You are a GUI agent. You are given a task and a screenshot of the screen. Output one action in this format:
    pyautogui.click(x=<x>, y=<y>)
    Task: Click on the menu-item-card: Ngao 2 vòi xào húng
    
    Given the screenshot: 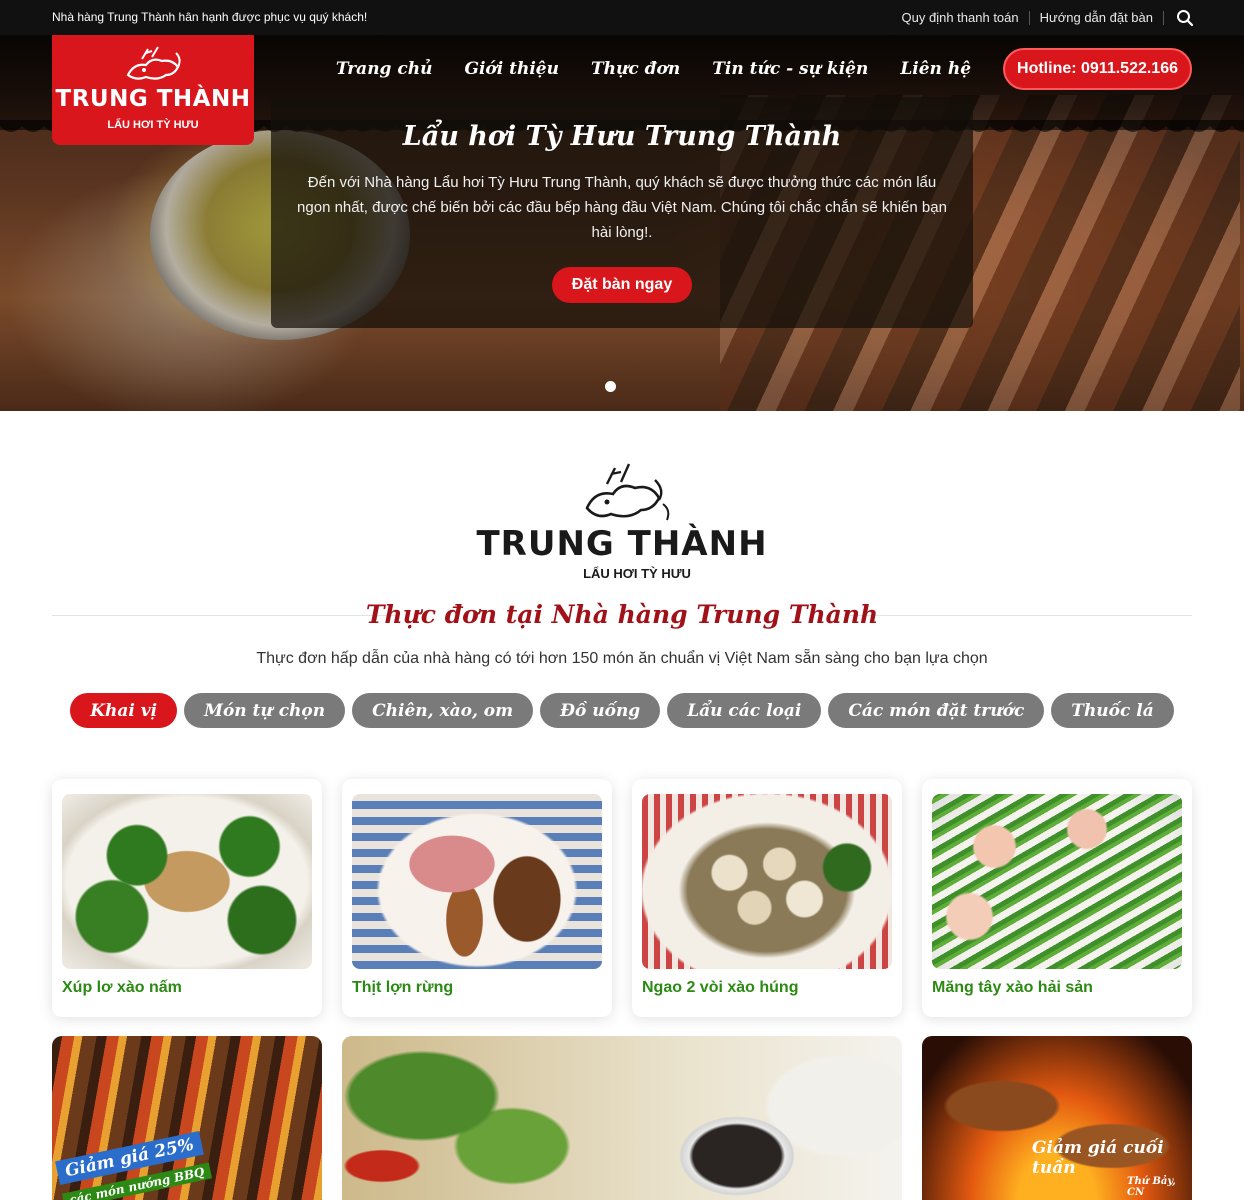 What is the action you would take?
    pyautogui.click(x=767, y=898)
    